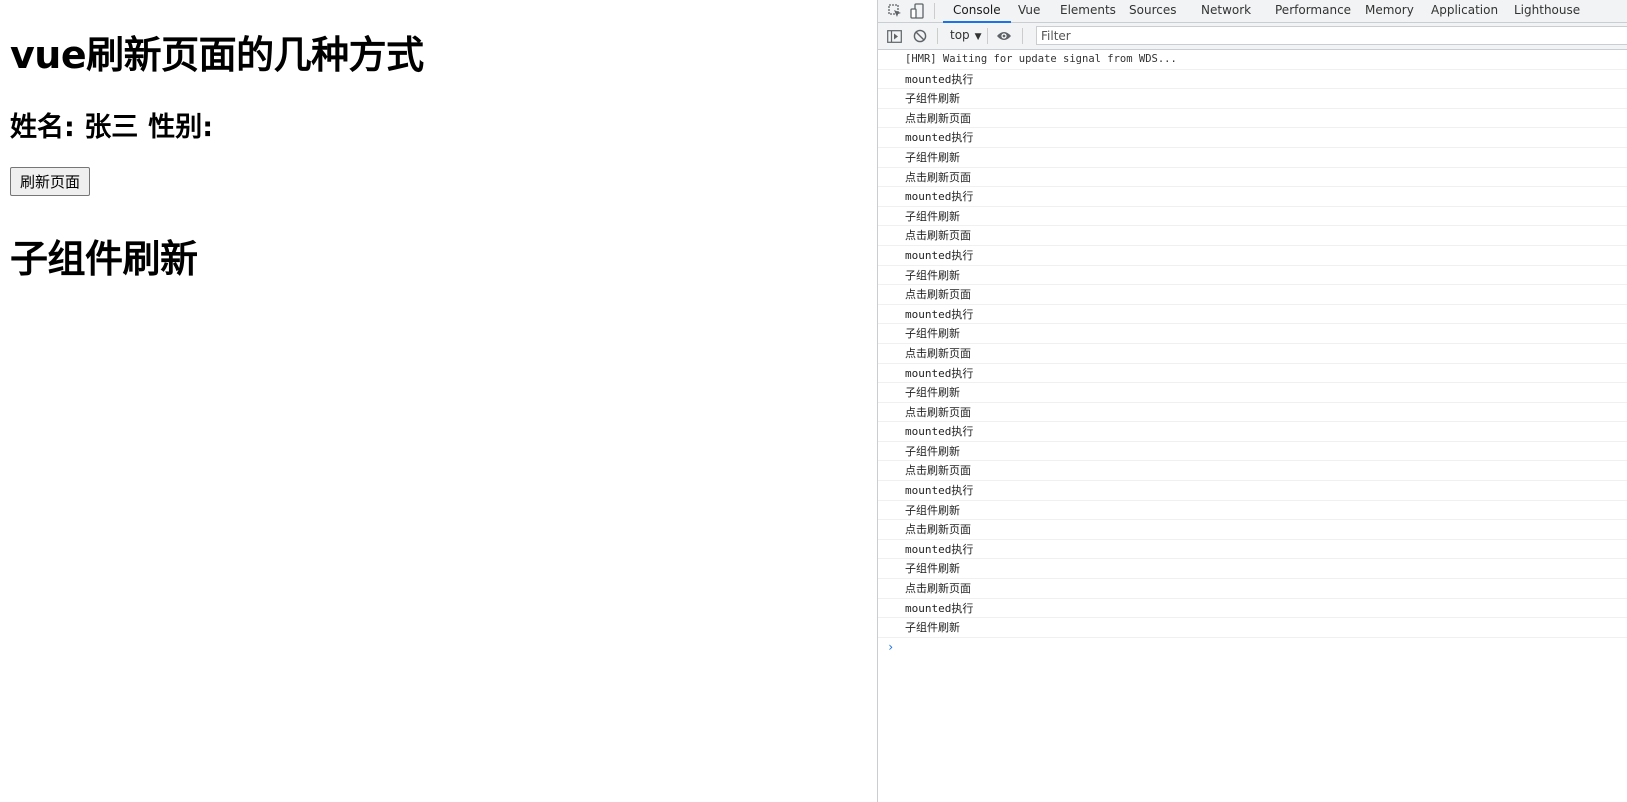 Image resolution: width=1627 pixels, height=802 pixels. I want to click on console-prompt: ›, so click(890, 647).